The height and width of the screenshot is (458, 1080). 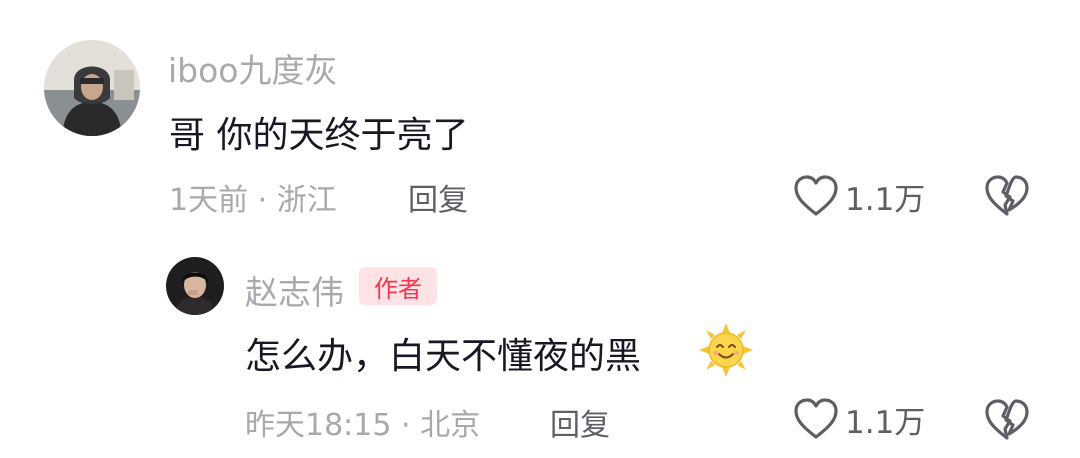 What do you see at coordinates (443, 356) in the screenshot?
I see `comment-text: 怎么办，白天不懂夜的黑` at bounding box center [443, 356].